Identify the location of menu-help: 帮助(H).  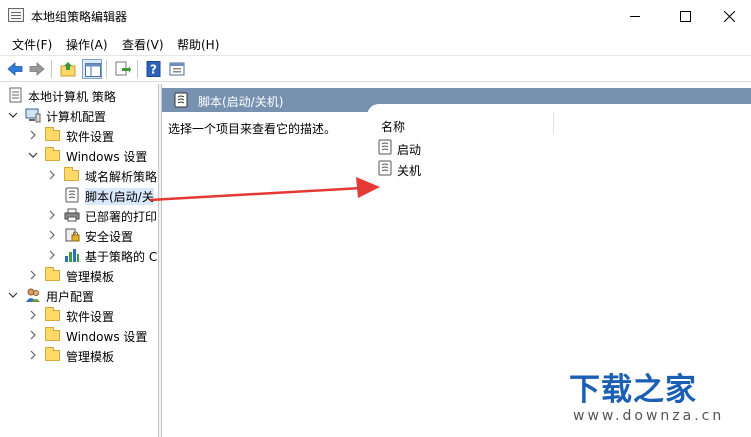
(198, 44).